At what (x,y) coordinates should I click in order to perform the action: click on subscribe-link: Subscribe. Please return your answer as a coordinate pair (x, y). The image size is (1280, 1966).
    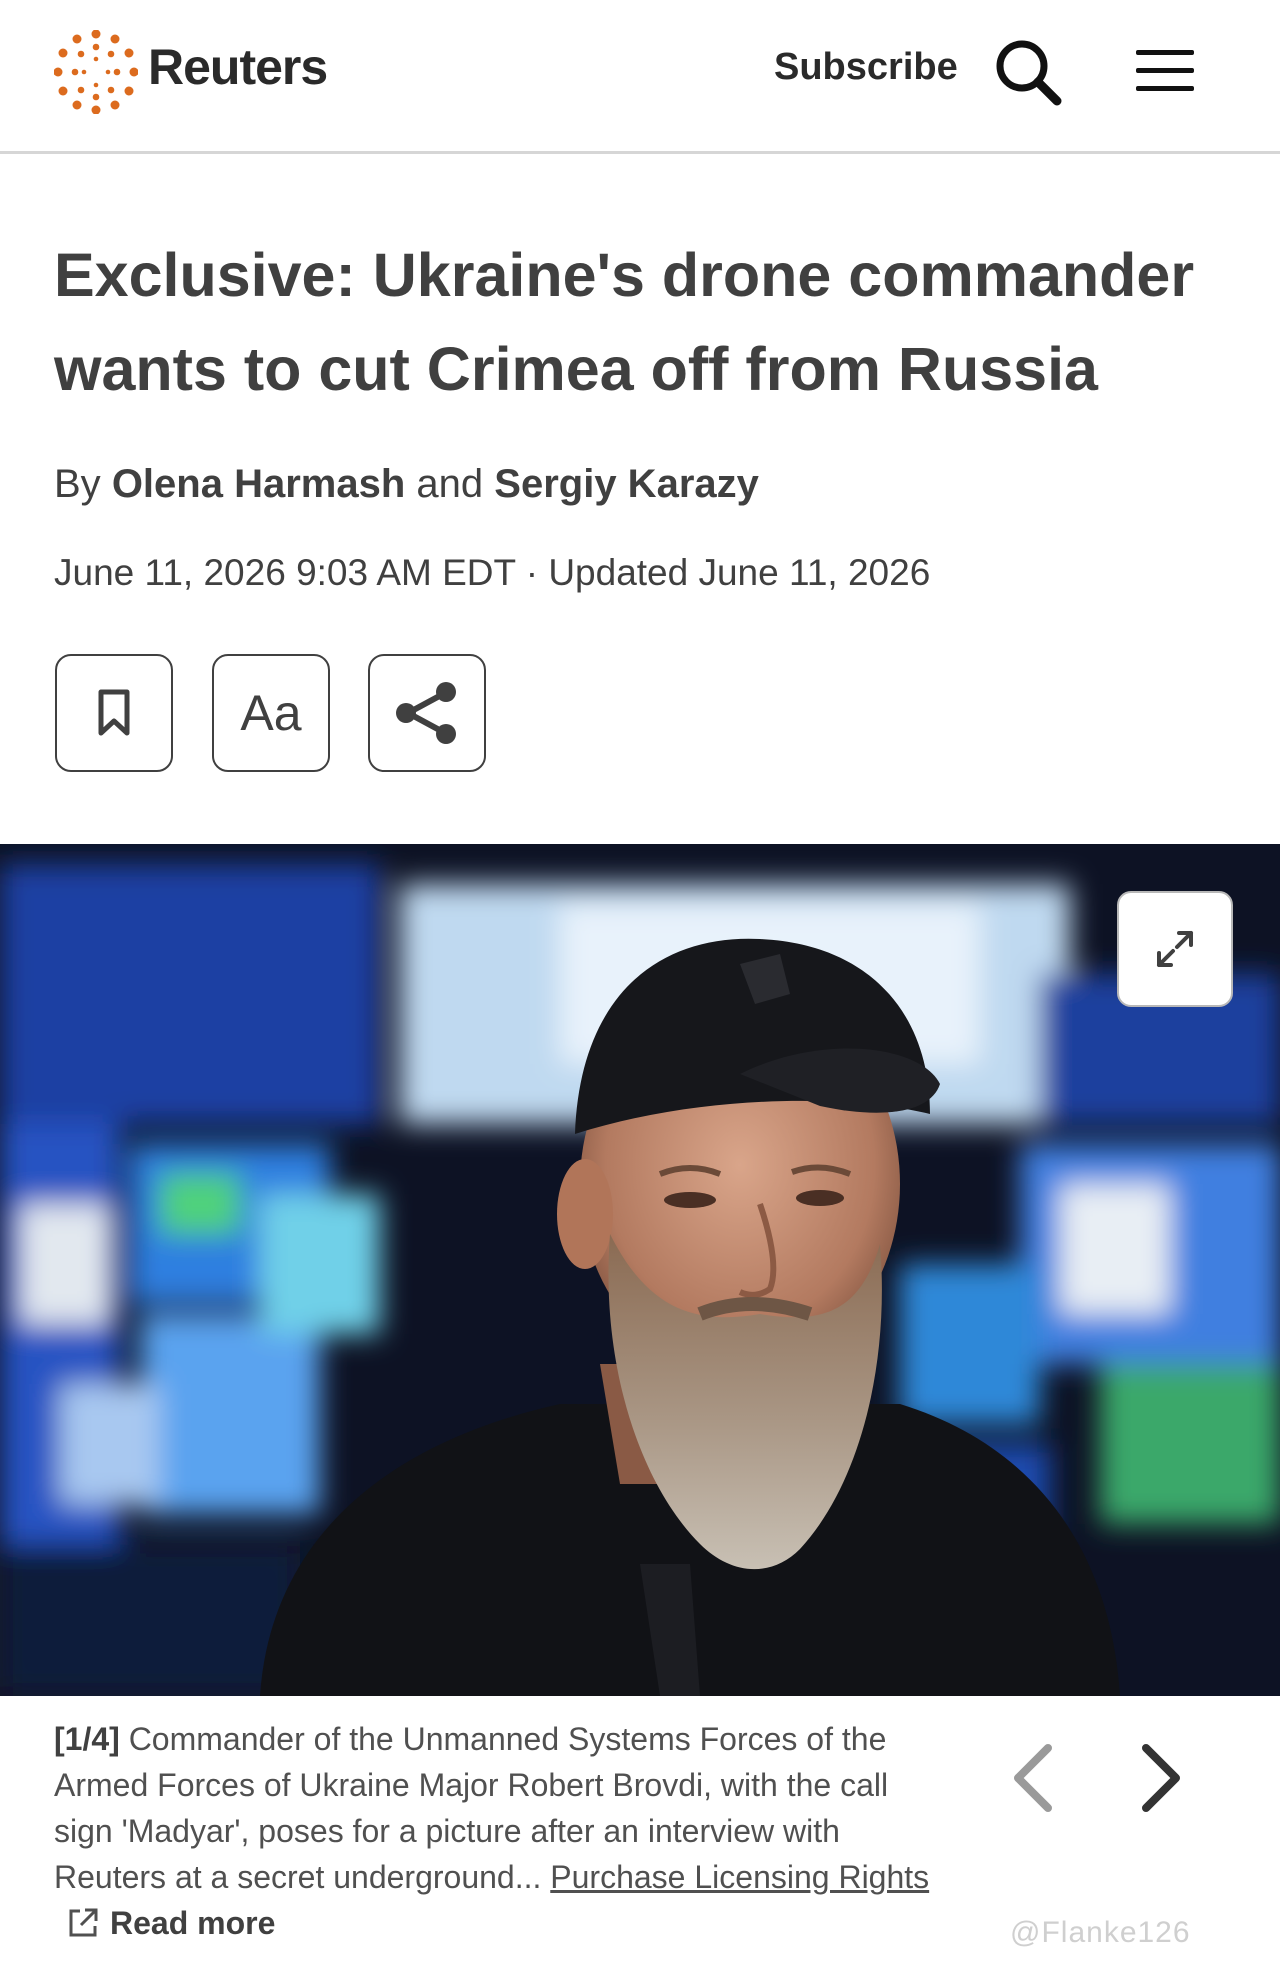
    Looking at the image, I should click on (866, 67).